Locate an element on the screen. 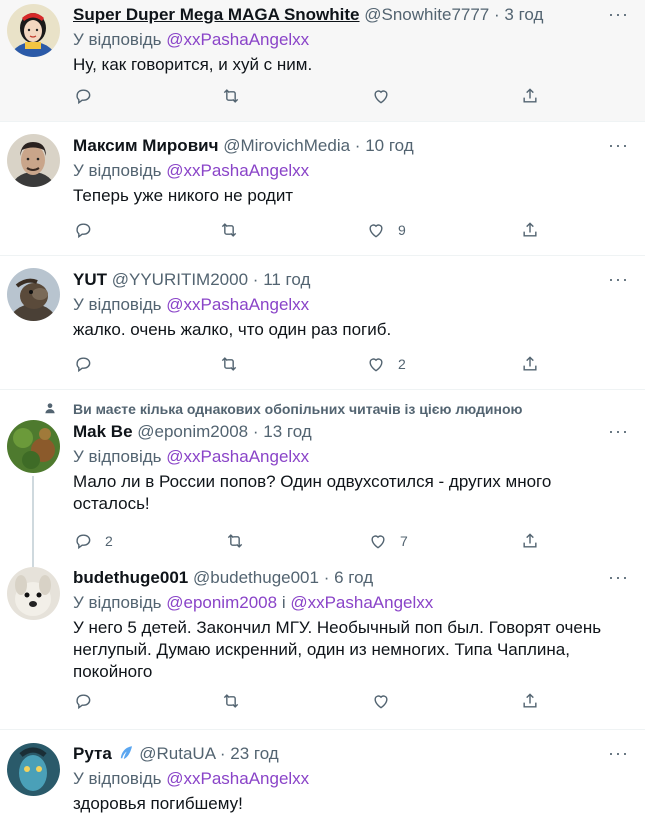 This screenshot has height=838, width=645. tweet-header: budethuge001 @budethuge001 · 6 год is located at coordinates (223, 577).